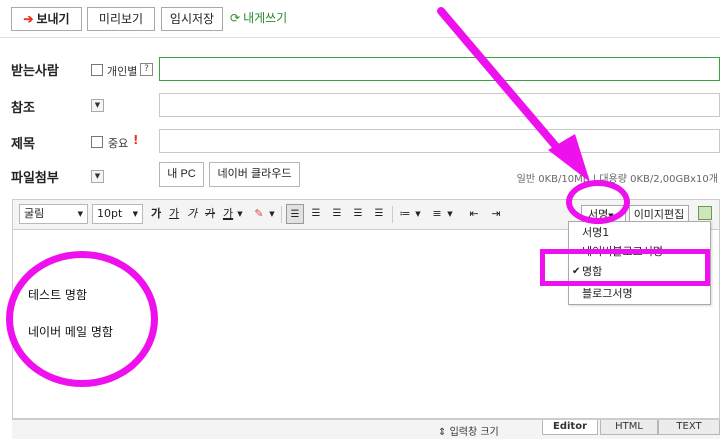  I want to click on annotation-arrow-icon, so click(513, 94).